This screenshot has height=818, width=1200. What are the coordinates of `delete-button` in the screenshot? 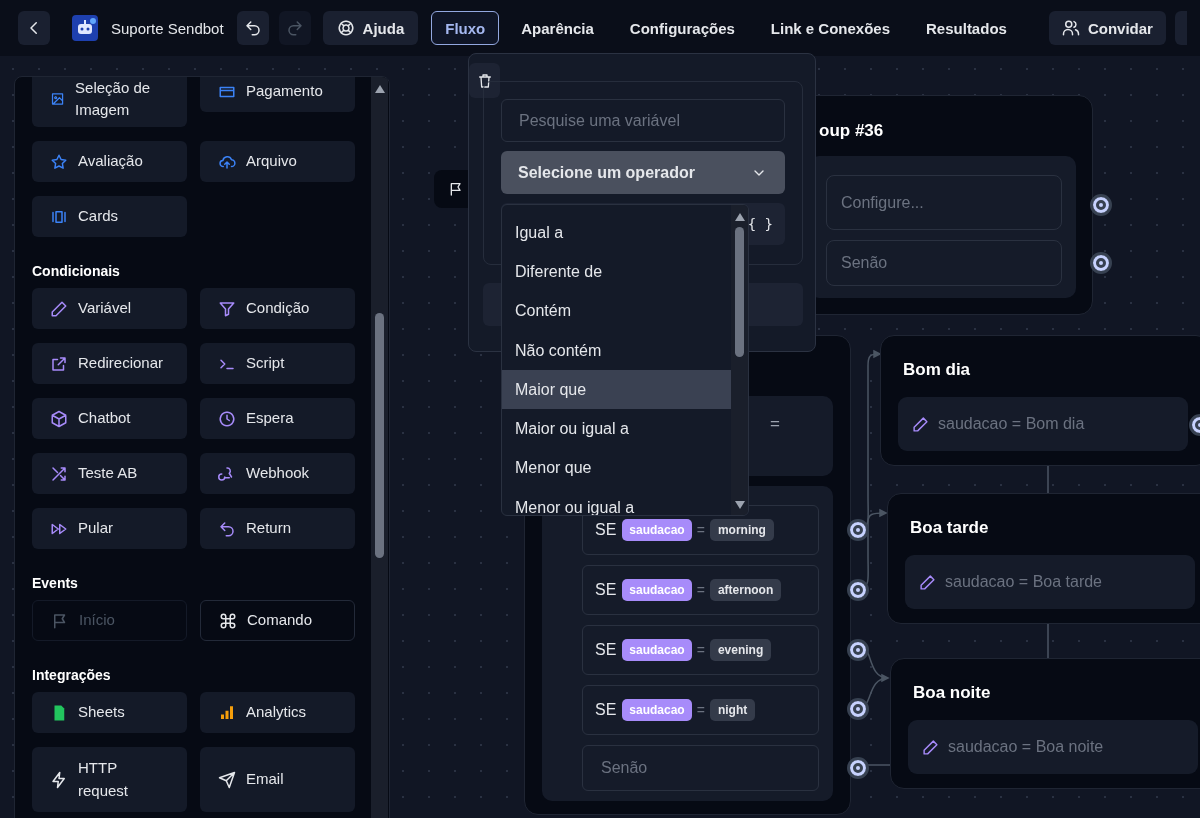 It's located at (484, 80).